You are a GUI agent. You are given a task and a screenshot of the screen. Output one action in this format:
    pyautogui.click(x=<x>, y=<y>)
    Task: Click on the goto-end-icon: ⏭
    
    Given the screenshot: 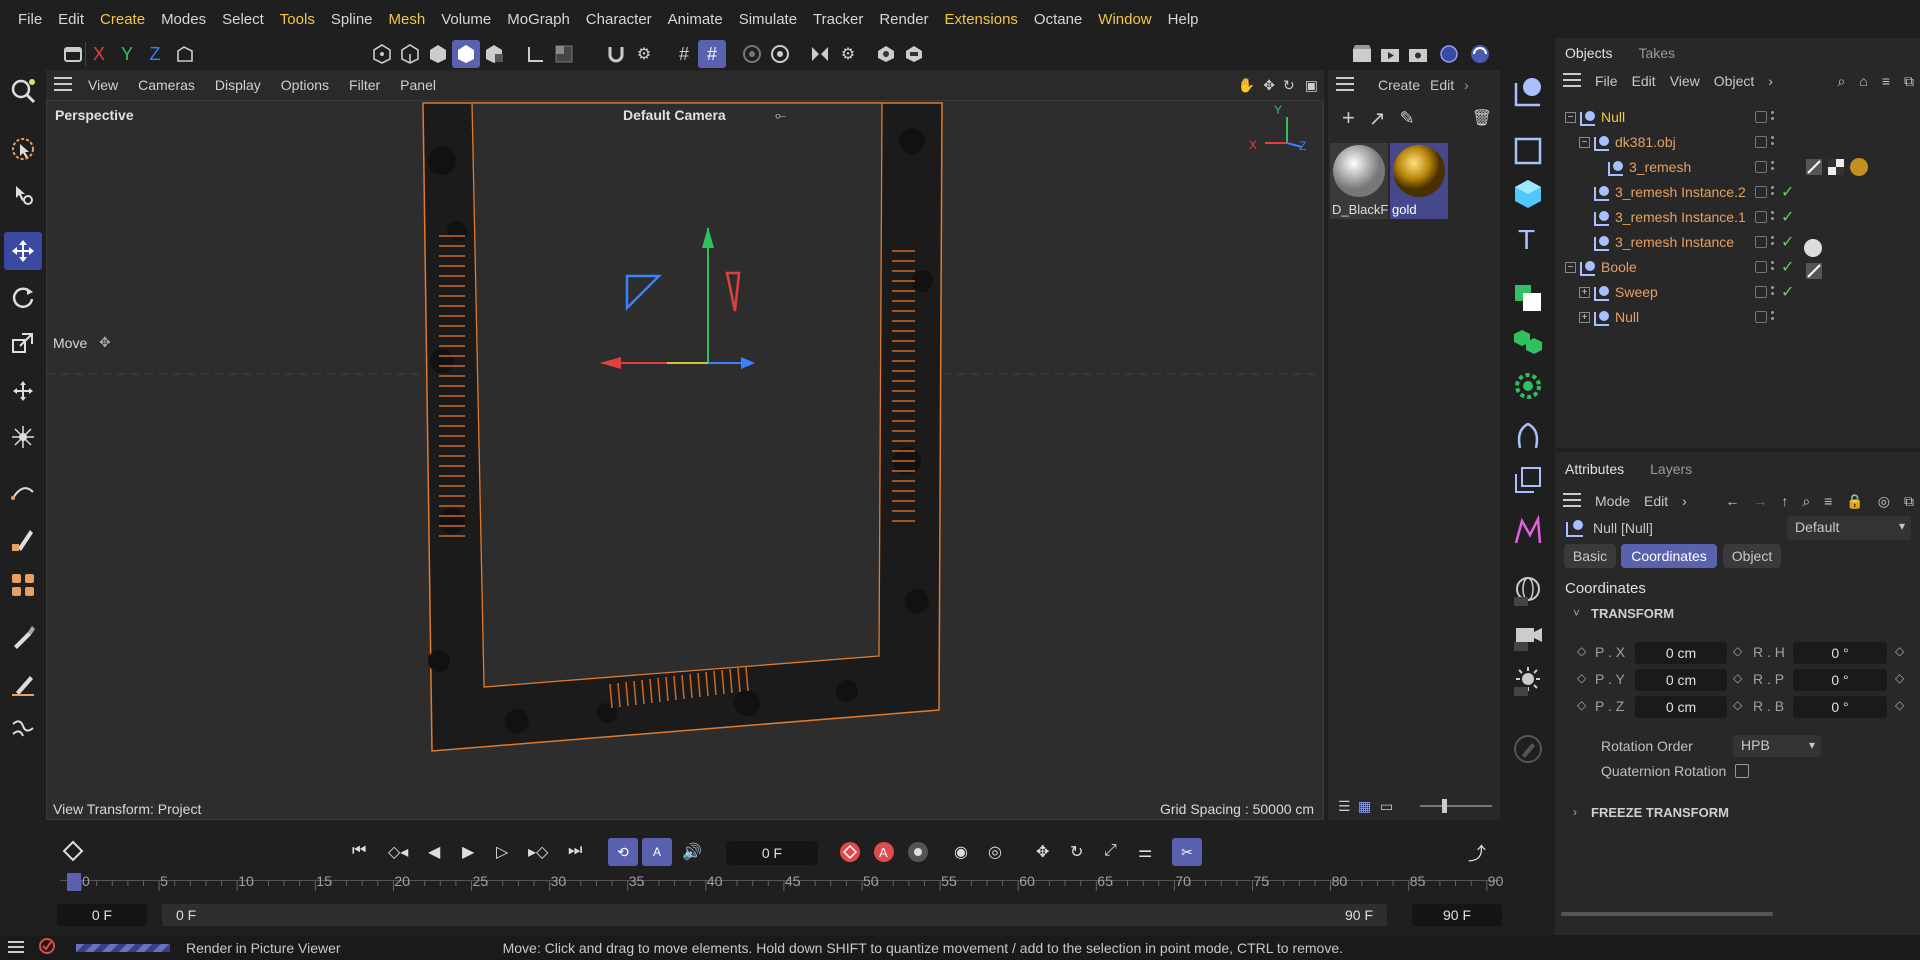 What is the action you would take?
    pyautogui.click(x=575, y=851)
    